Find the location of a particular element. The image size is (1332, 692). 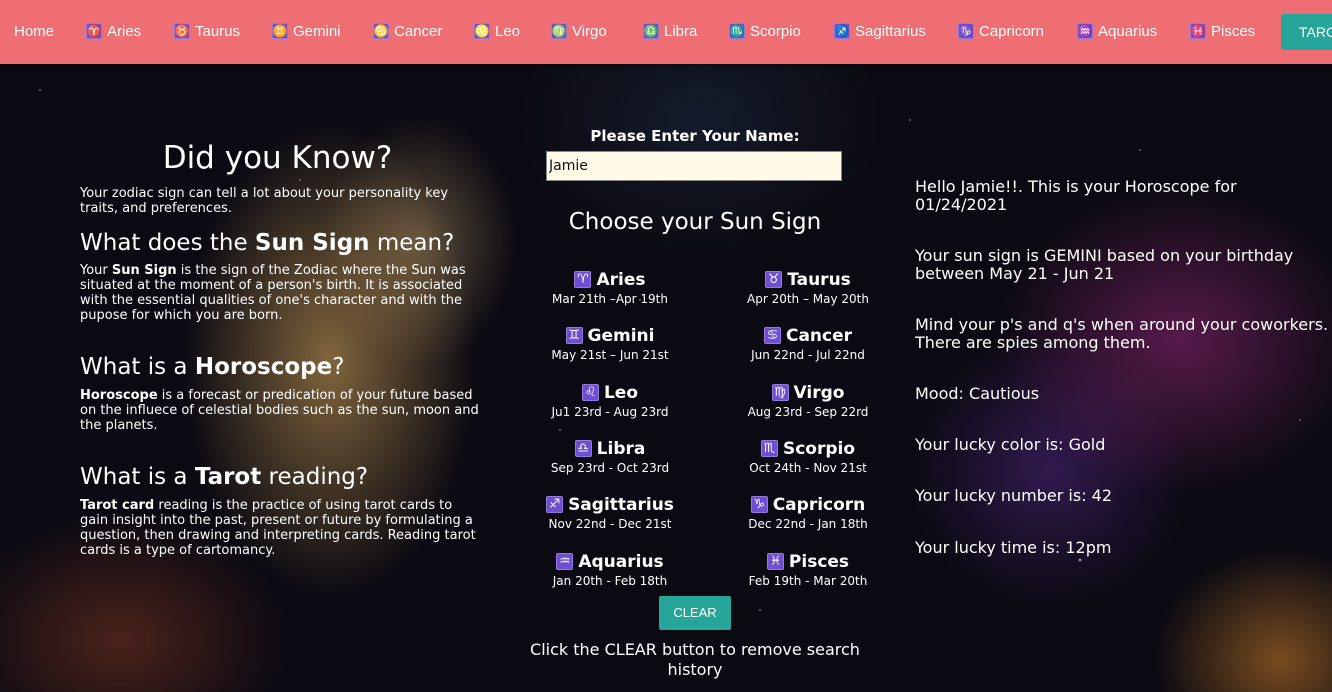

p-bold: Tarot card is located at coordinates (117, 505).